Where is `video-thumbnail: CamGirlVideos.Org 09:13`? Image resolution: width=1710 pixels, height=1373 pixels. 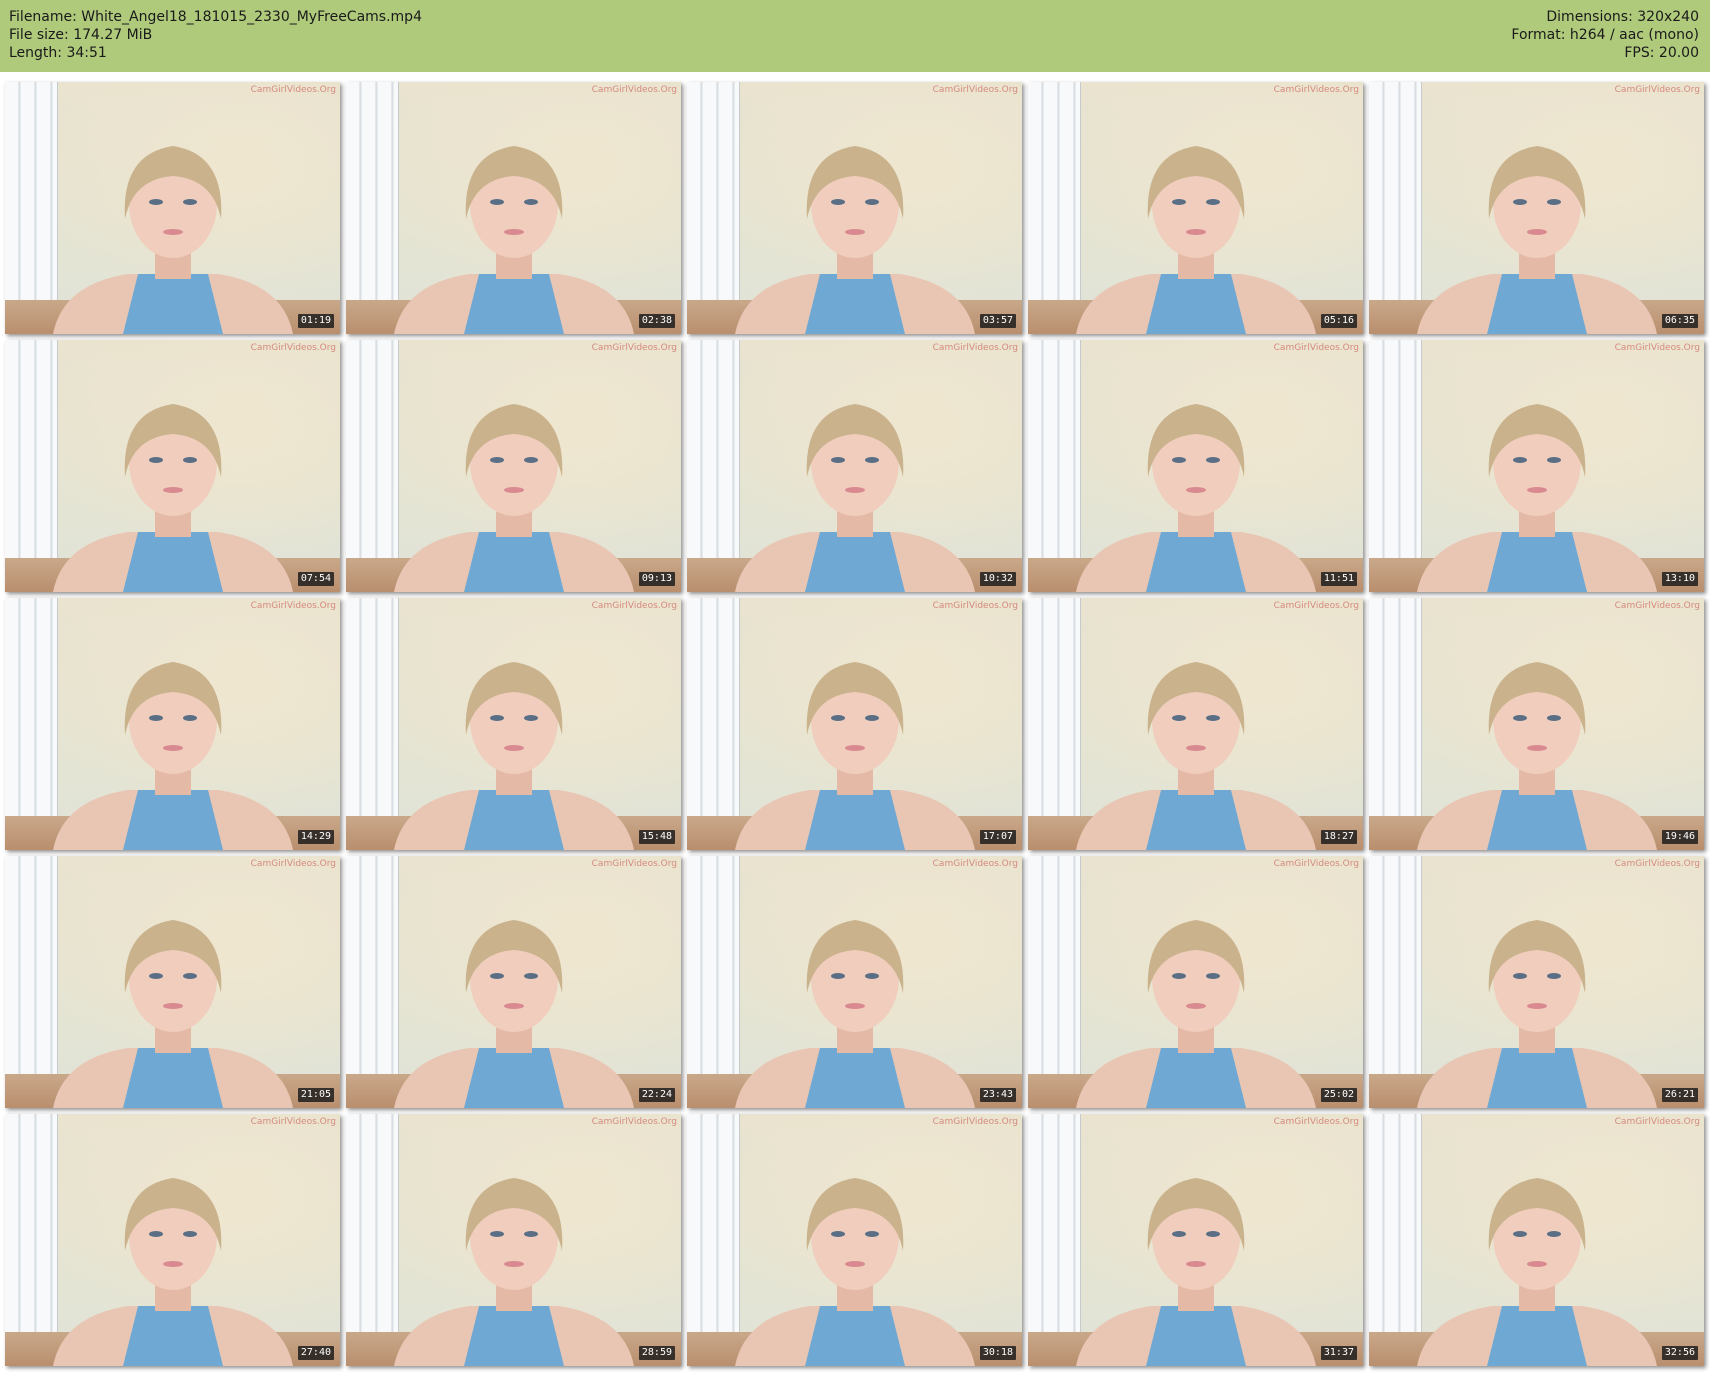 video-thumbnail: CamGirlVideos.Org 09:13 is located at coordinates (513, 466).